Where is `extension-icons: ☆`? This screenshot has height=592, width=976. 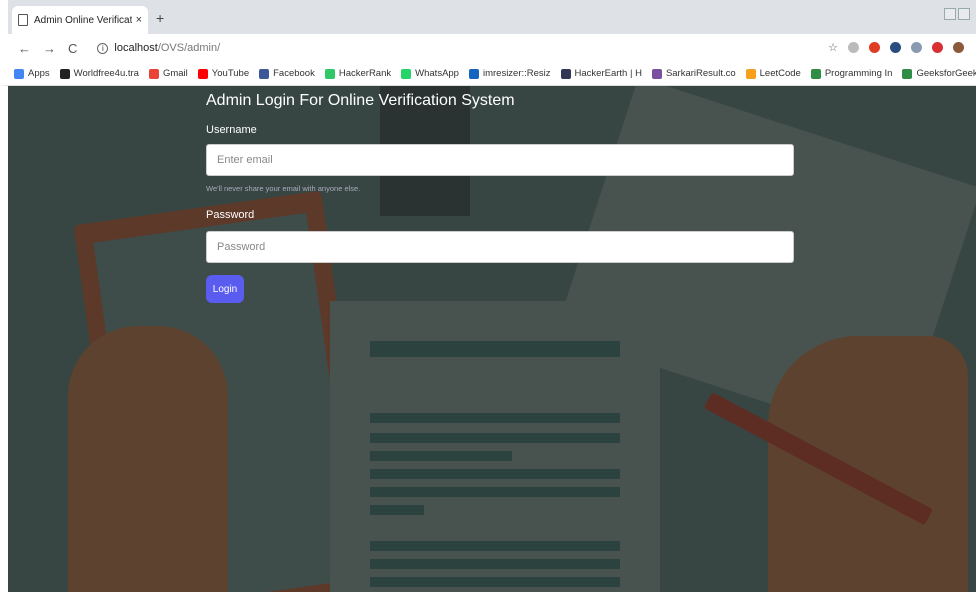
extension-icons: ☆ is located at coordinates (896, 47).